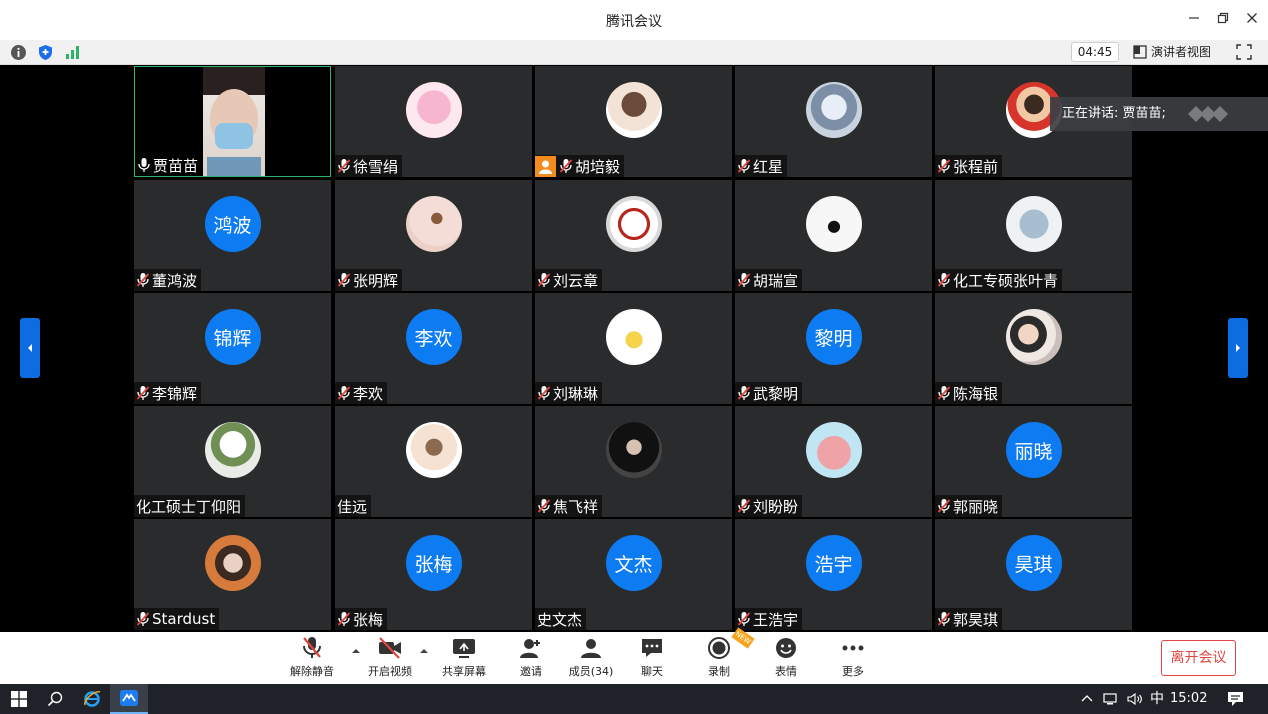 The image size is (1268, 714). Describe the element at coordinates (1252, 20) in the screenshot. I see `close-button` at that location.